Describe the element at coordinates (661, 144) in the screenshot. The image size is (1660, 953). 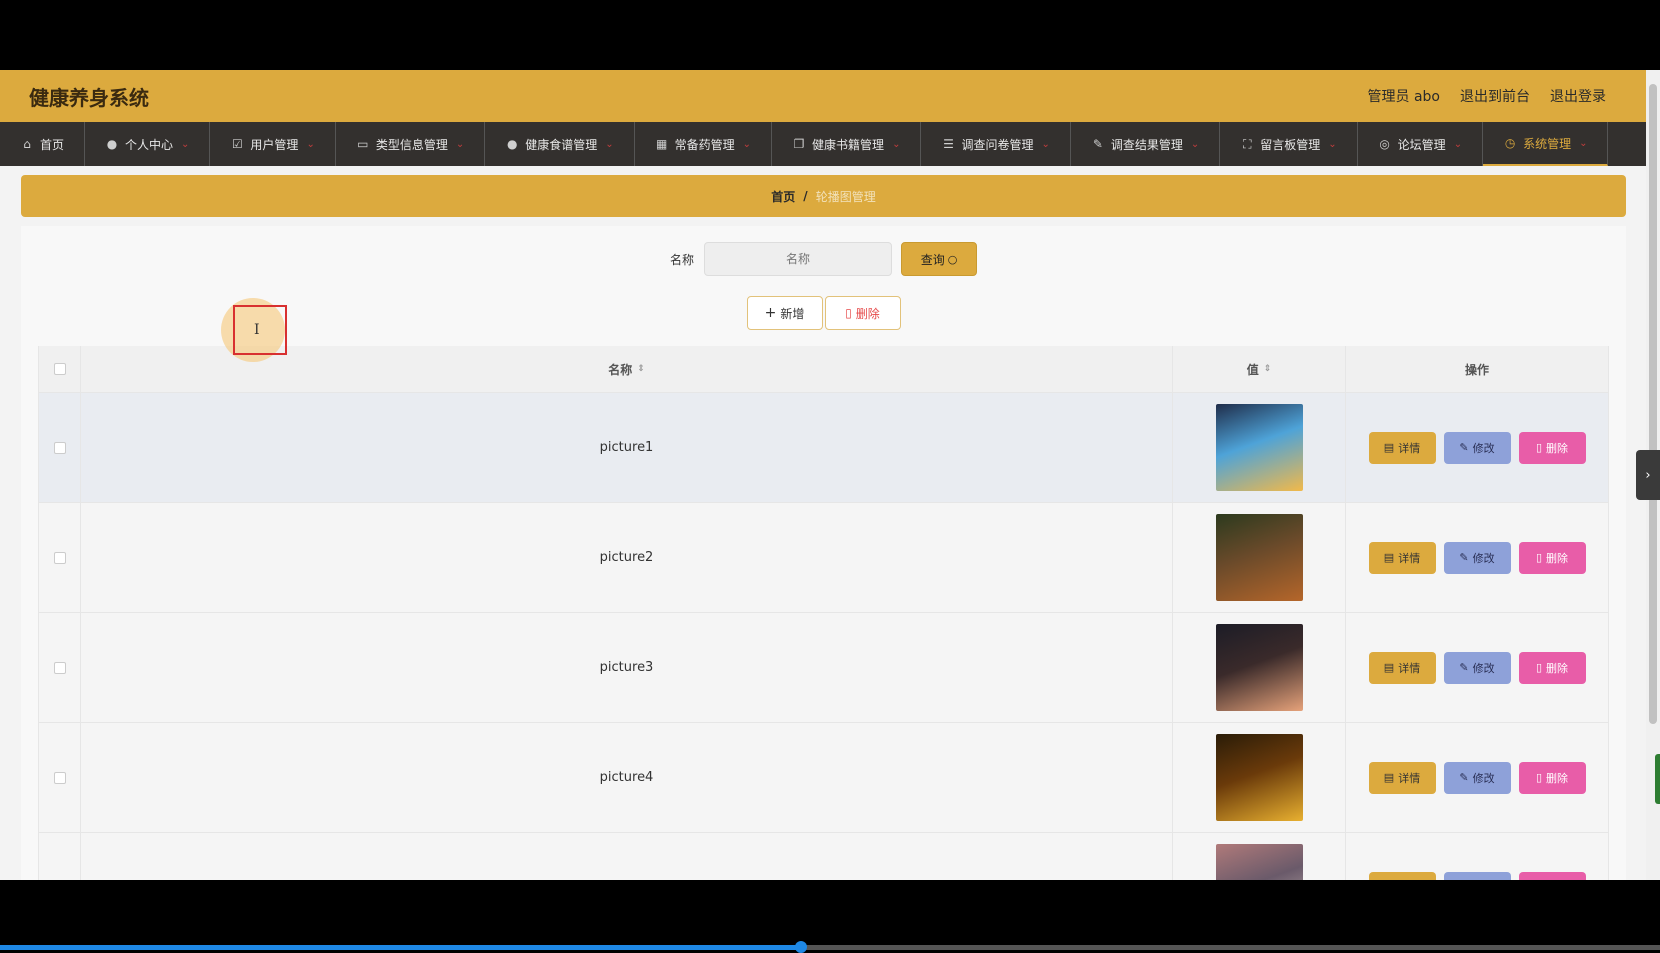
I see `grid-icon: ▦` at that location.